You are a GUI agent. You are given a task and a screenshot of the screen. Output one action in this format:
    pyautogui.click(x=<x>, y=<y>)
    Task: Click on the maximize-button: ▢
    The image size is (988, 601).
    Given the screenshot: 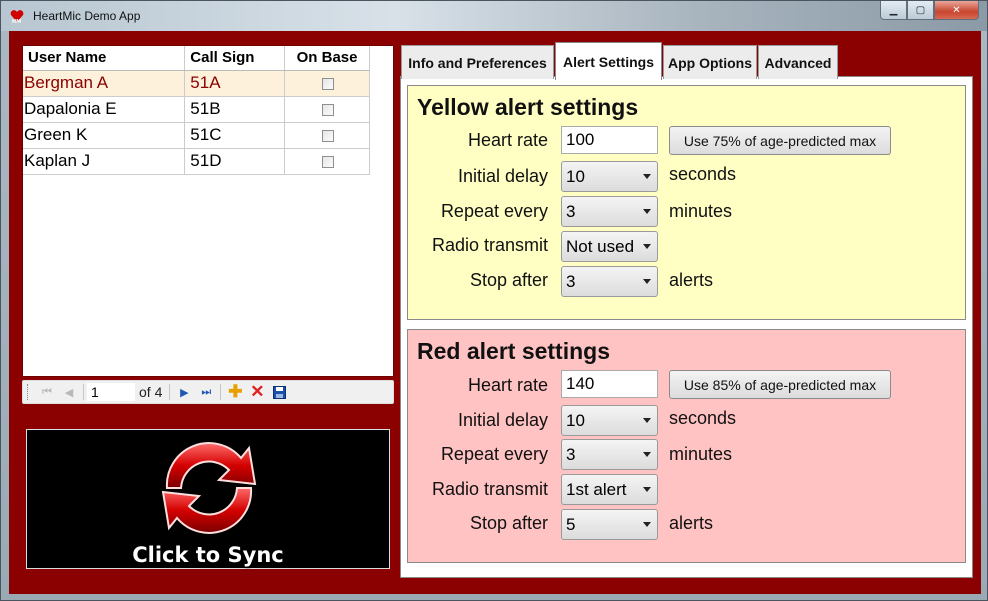 What is the action you would take?
    pyautogui.click(x=920, y=10)
    